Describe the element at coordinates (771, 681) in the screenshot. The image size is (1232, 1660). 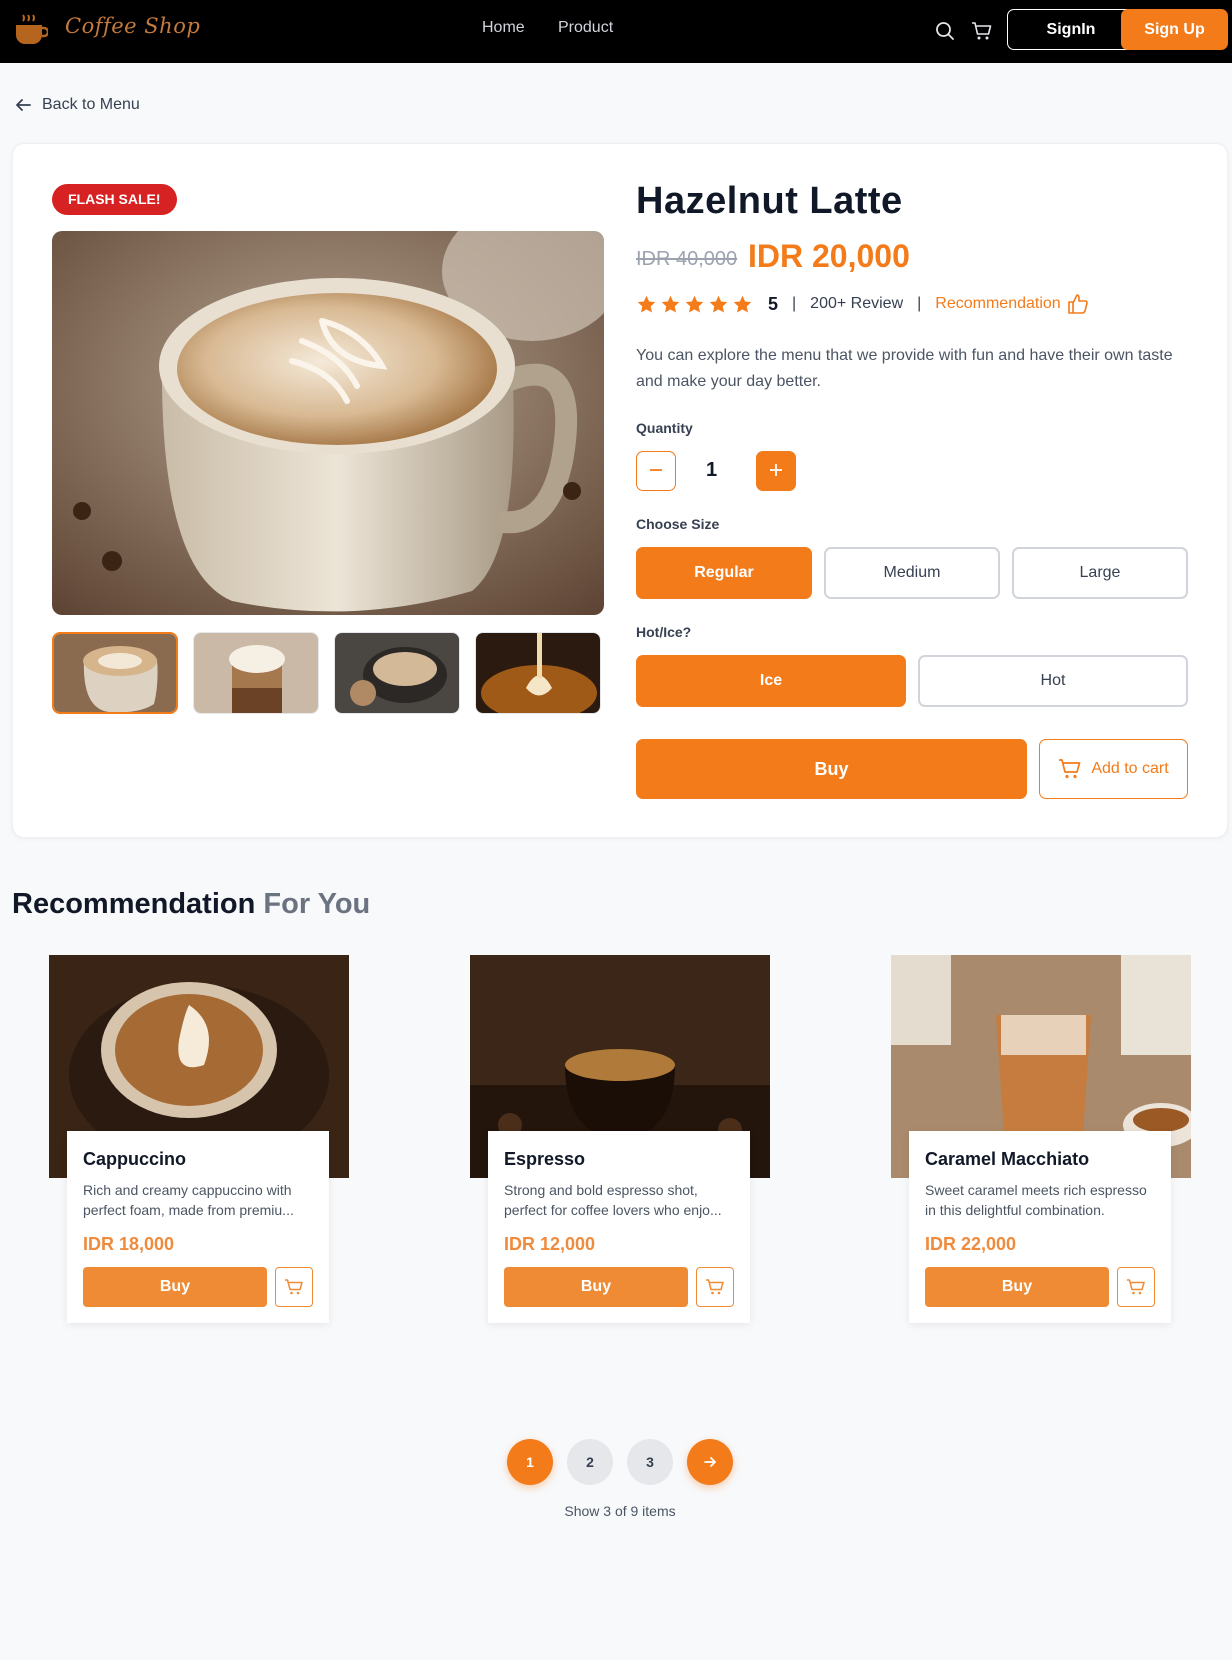
I see `temp-ice-button: Ice` at that location.